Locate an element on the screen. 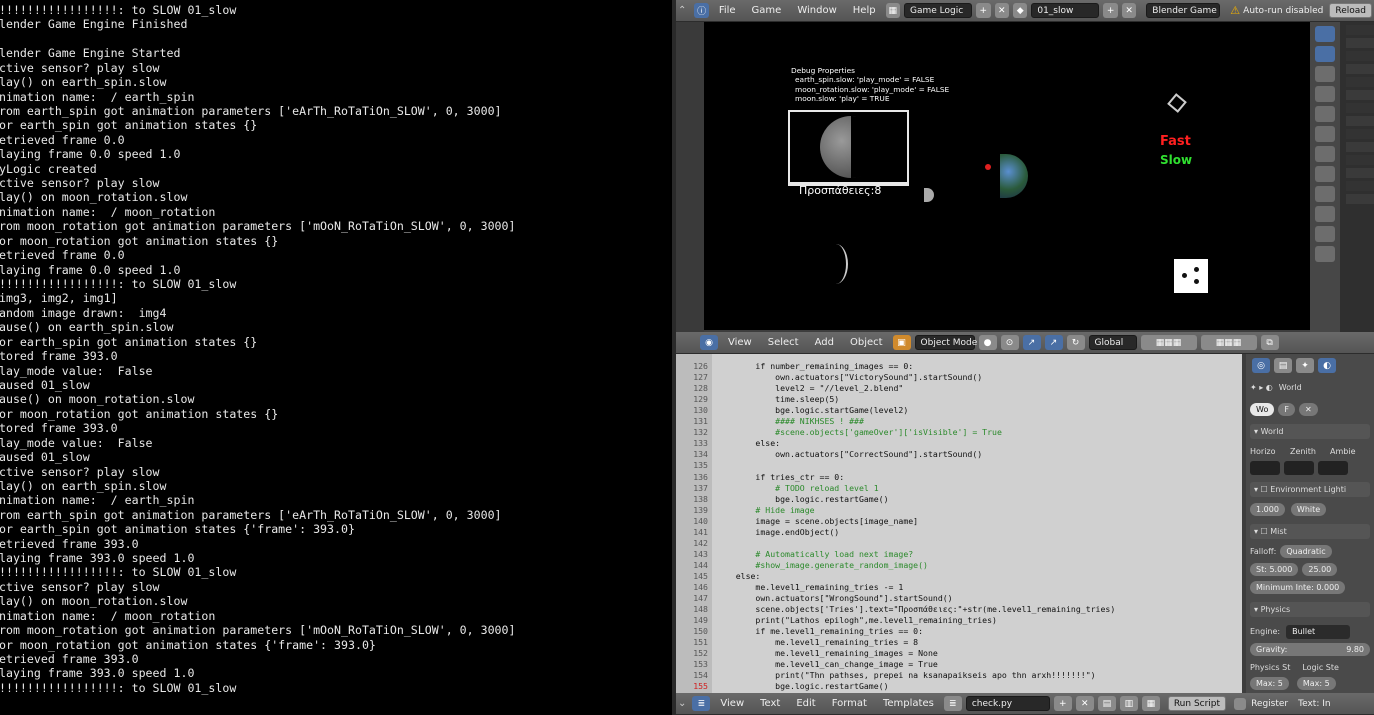 Image resolution: width=1374 pixels, height=715 pixels. translate-icon: ↗ is located at coordinates (1053, 342).